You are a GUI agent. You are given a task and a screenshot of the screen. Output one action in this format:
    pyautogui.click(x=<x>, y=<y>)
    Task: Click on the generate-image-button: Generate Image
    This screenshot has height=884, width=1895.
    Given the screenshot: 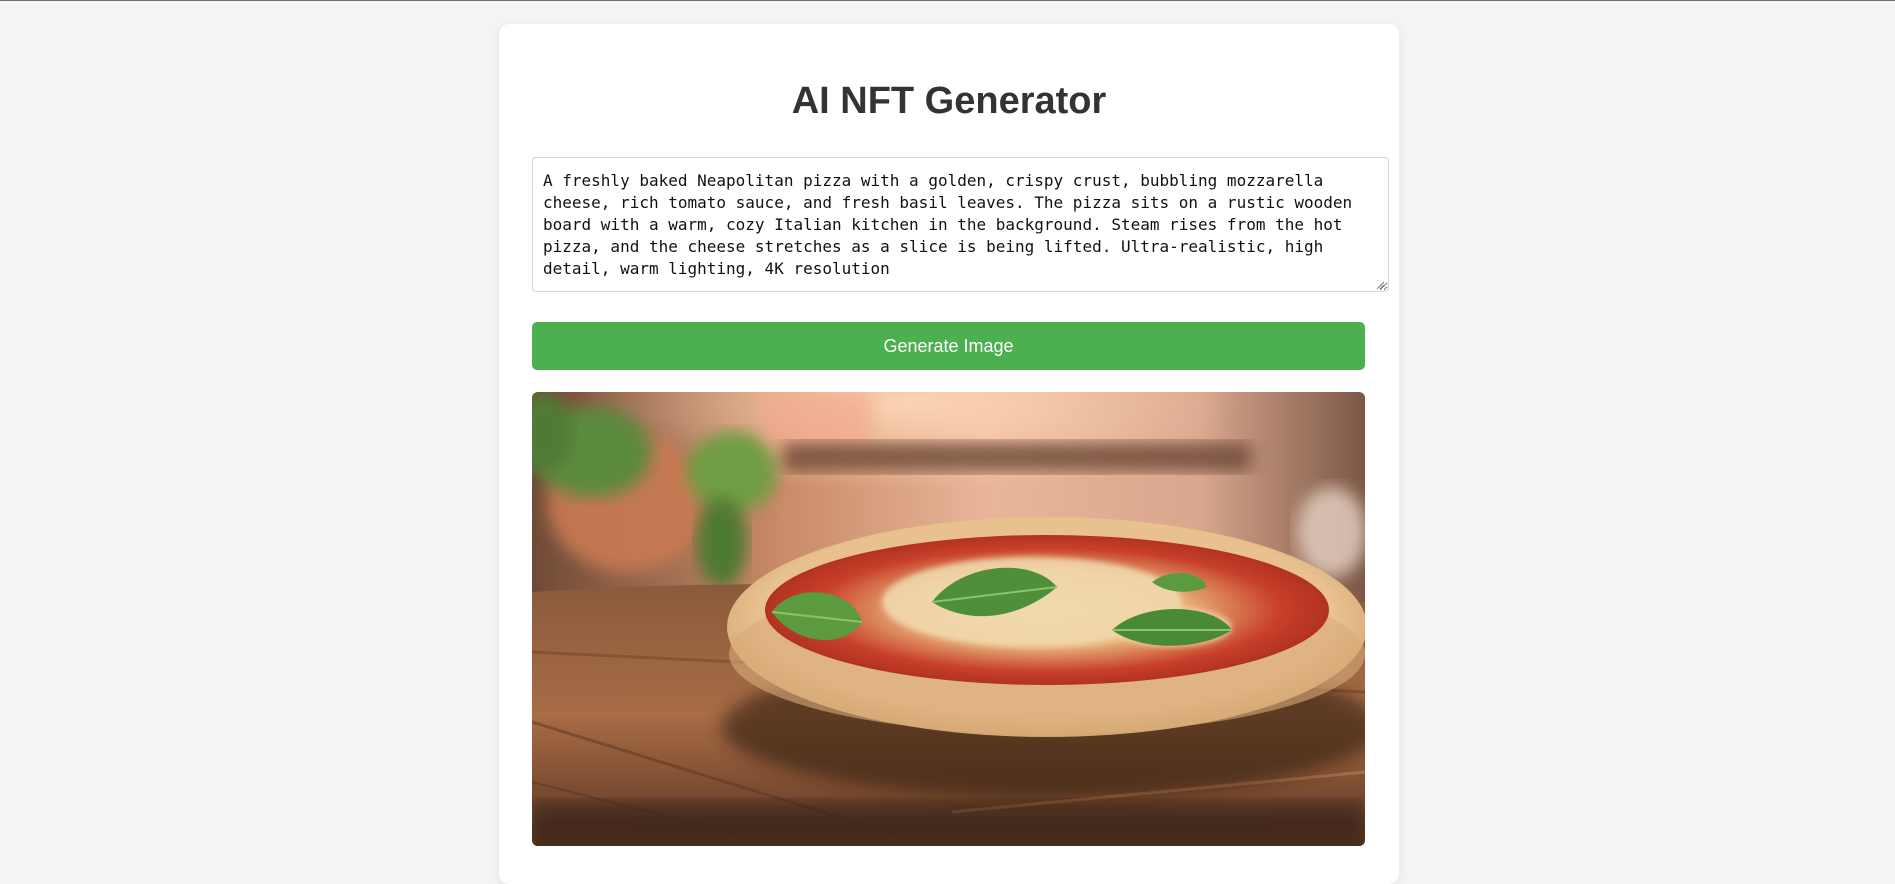 What is the action you would take?
    pyautogui.click(x=948, y=346)
    